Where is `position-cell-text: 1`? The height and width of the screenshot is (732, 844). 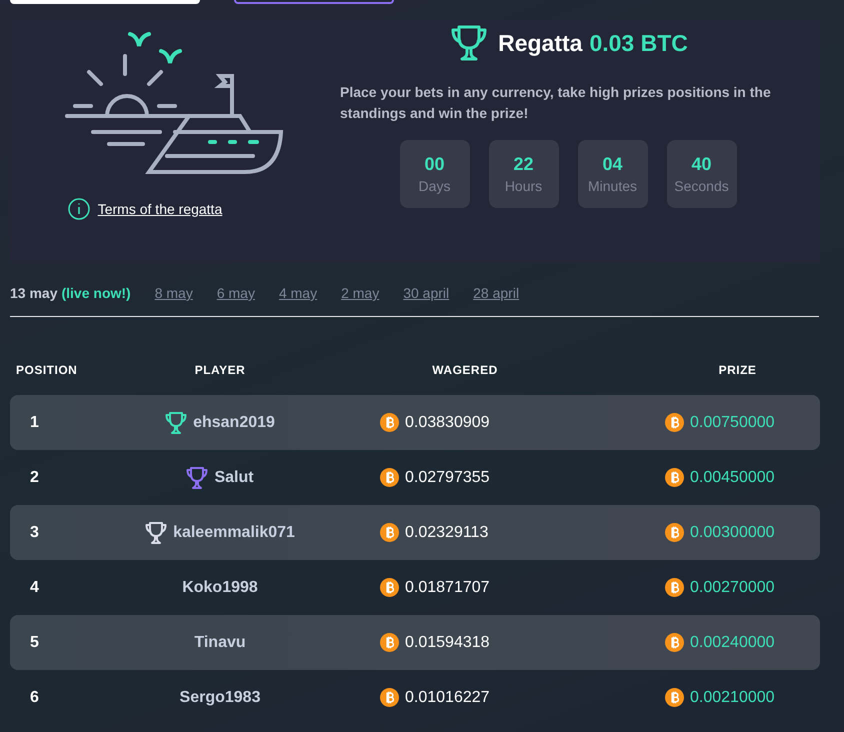 position-cell-text: 1 is located at coordinates (34, 423).